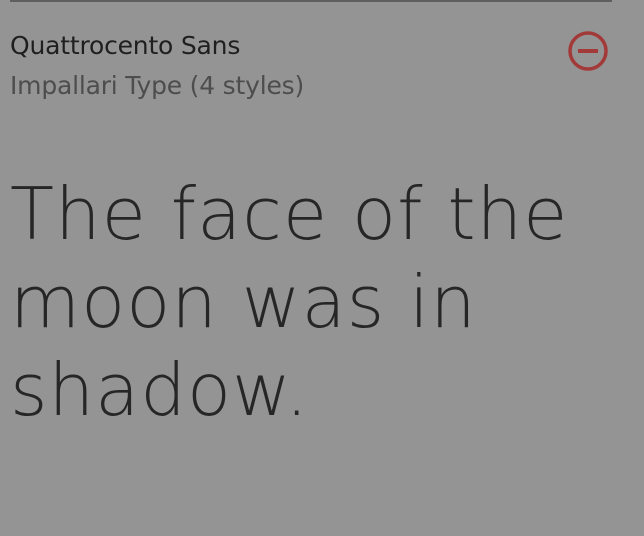  I want to click on font-foundry: Impallari Type (4 styles), so click(157, 85).